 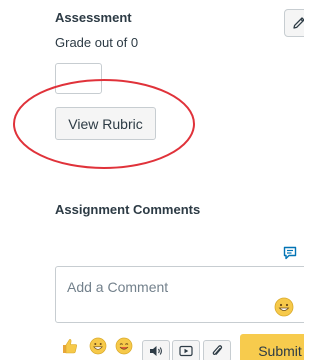 I want to click on speaker-icon, so click(x=156, y=351).